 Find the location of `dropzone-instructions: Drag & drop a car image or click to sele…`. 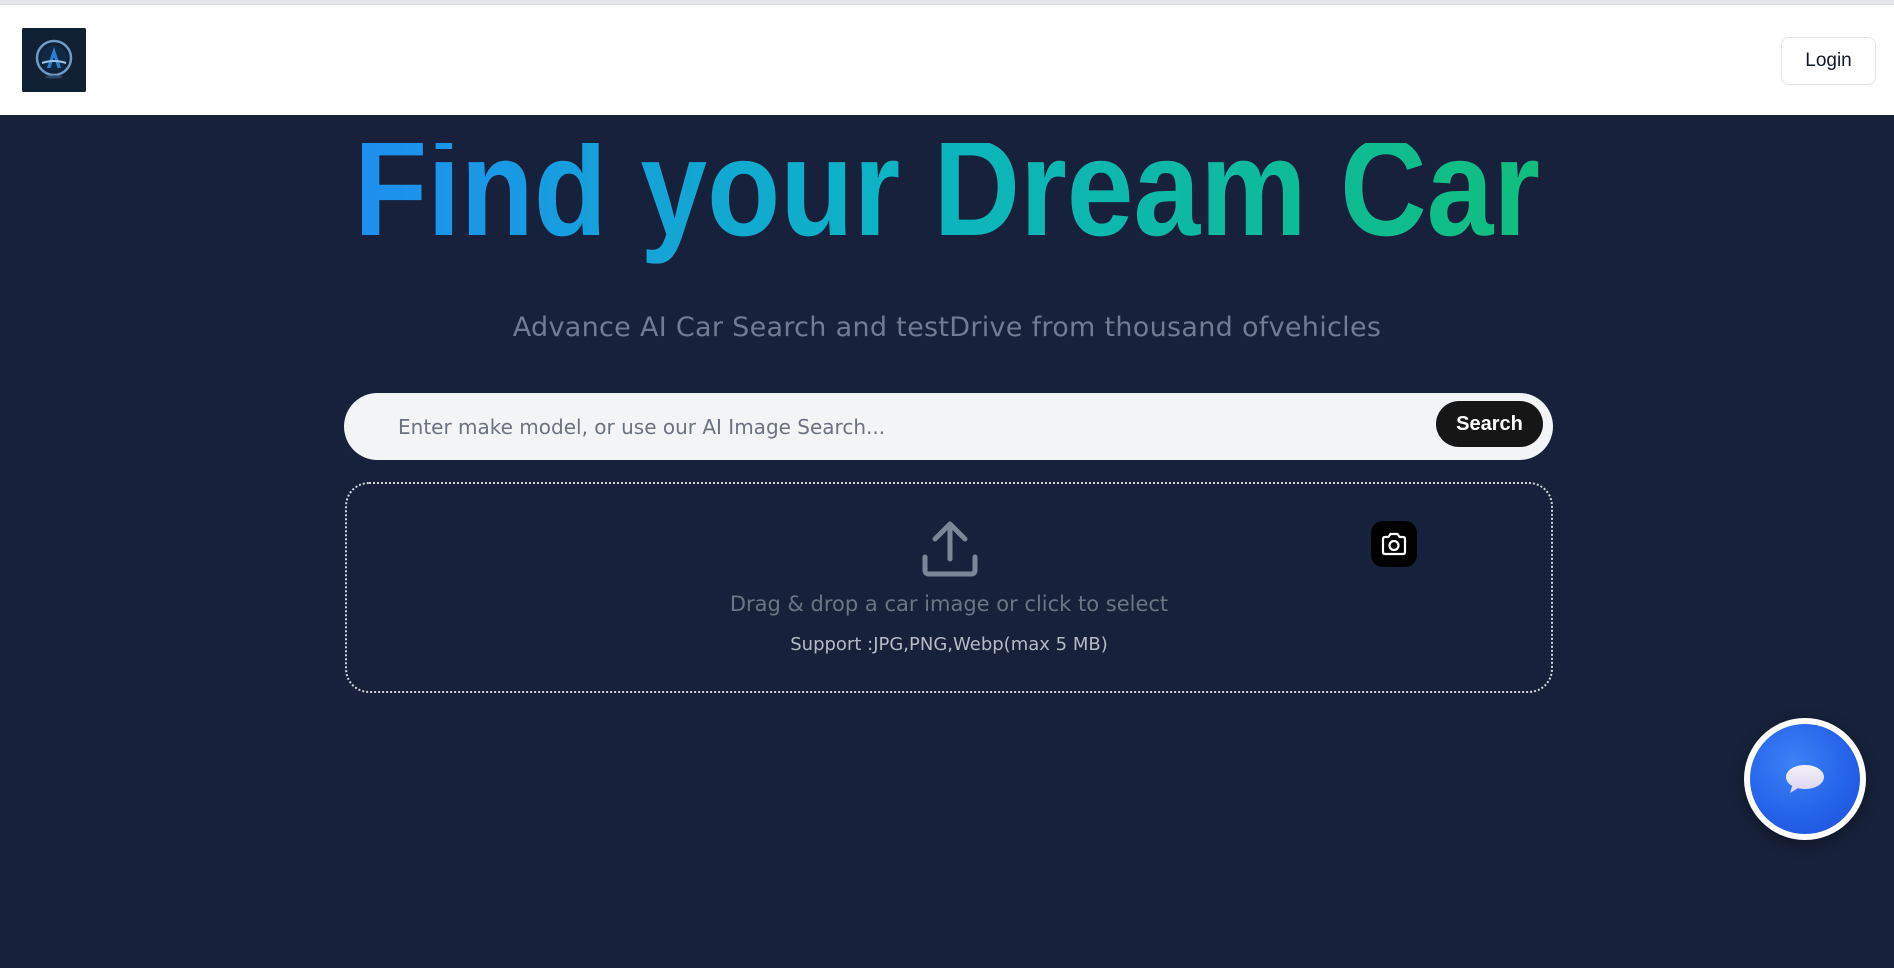

dropzone-instructions: Drag & drop a car image or click to sele… is located at coordinates (949, 604).